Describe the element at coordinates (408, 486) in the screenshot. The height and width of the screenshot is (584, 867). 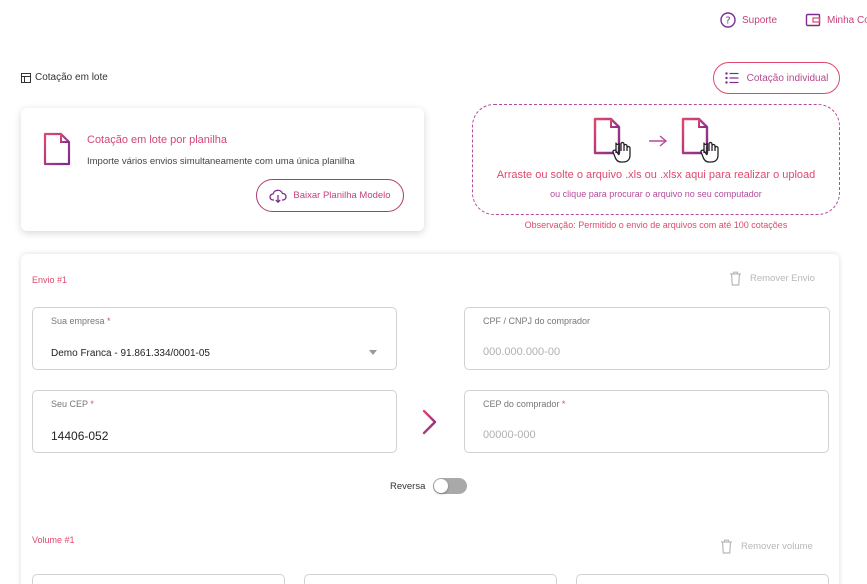
I see `reverse-toggle-label: Reversa` at that location.